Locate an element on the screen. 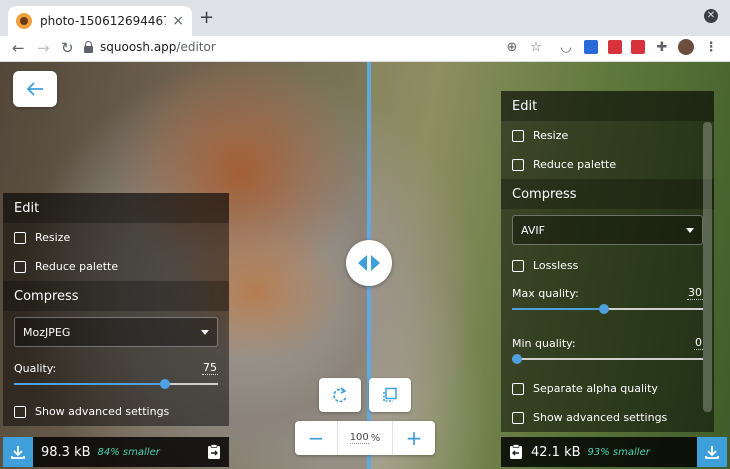  right-reduce-palette-option: Reduce palette is located at coordinates (607, 164).